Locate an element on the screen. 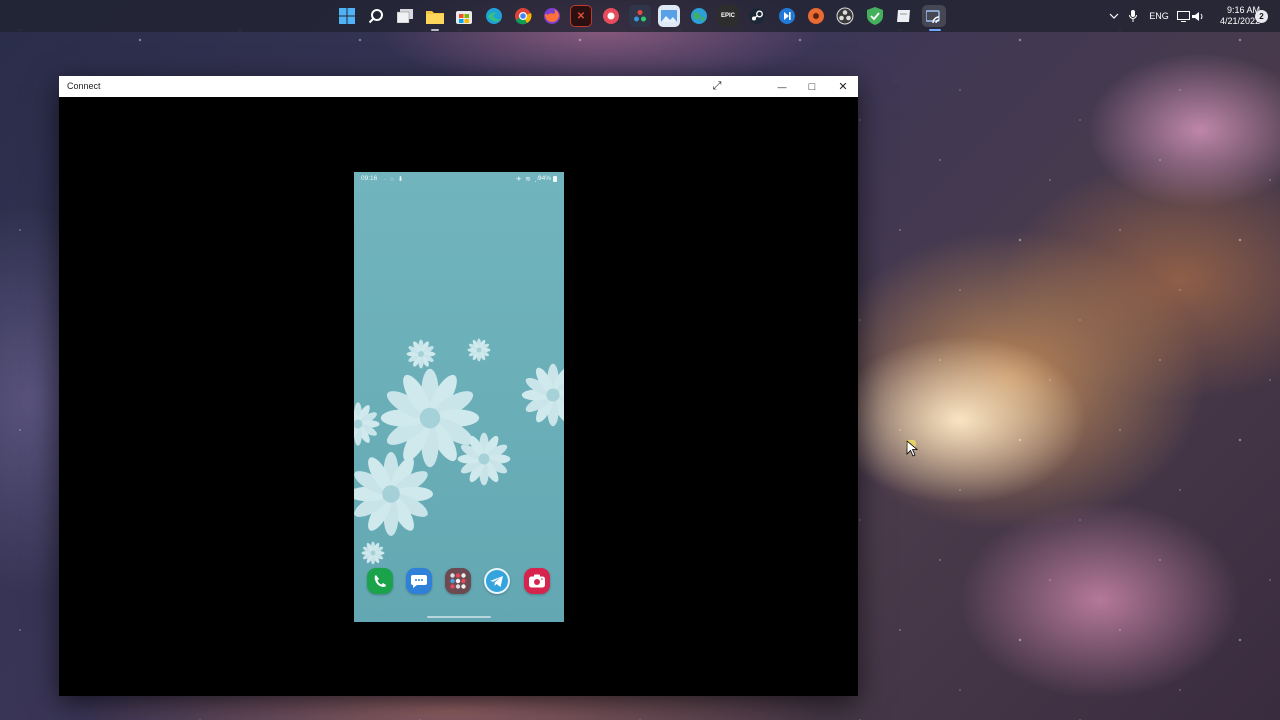  phone-icon is located at coordinates (380, 581).